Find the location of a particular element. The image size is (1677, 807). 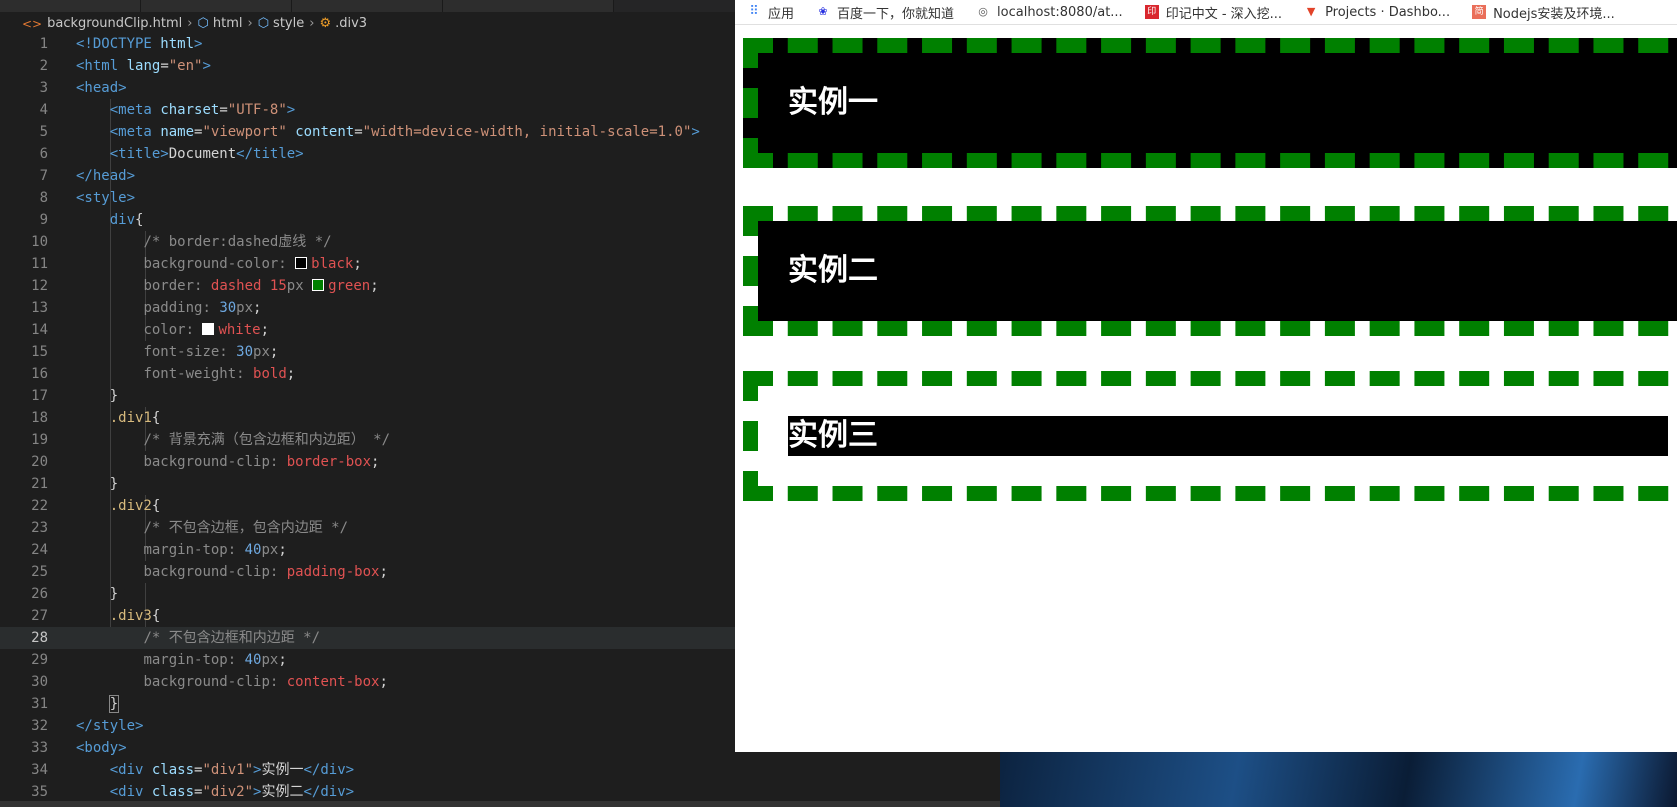

code-line: 29 margin-top: 40px; is located at coordinates (159, 660).